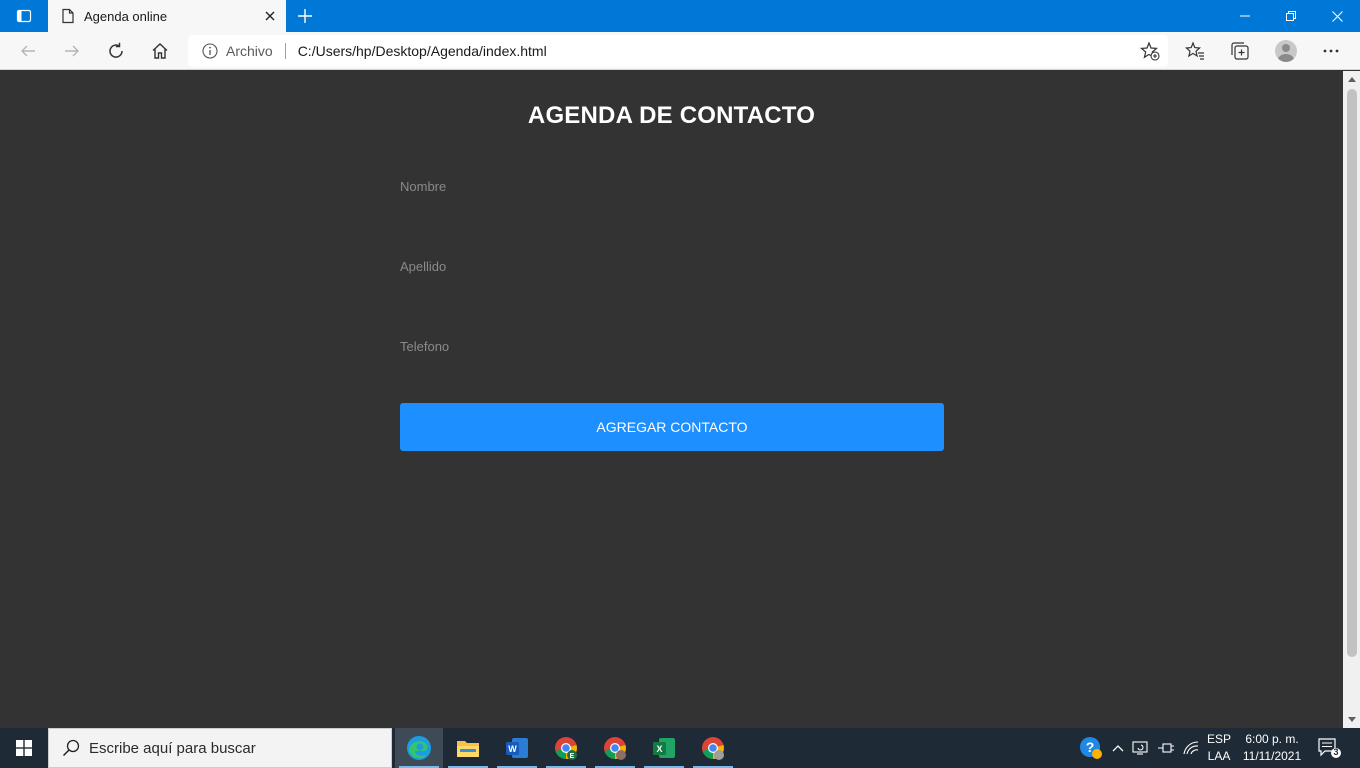 This screenshot has width=1360, height=768. I want to click on tray-language: ESP LAA, so click(1219, 748).